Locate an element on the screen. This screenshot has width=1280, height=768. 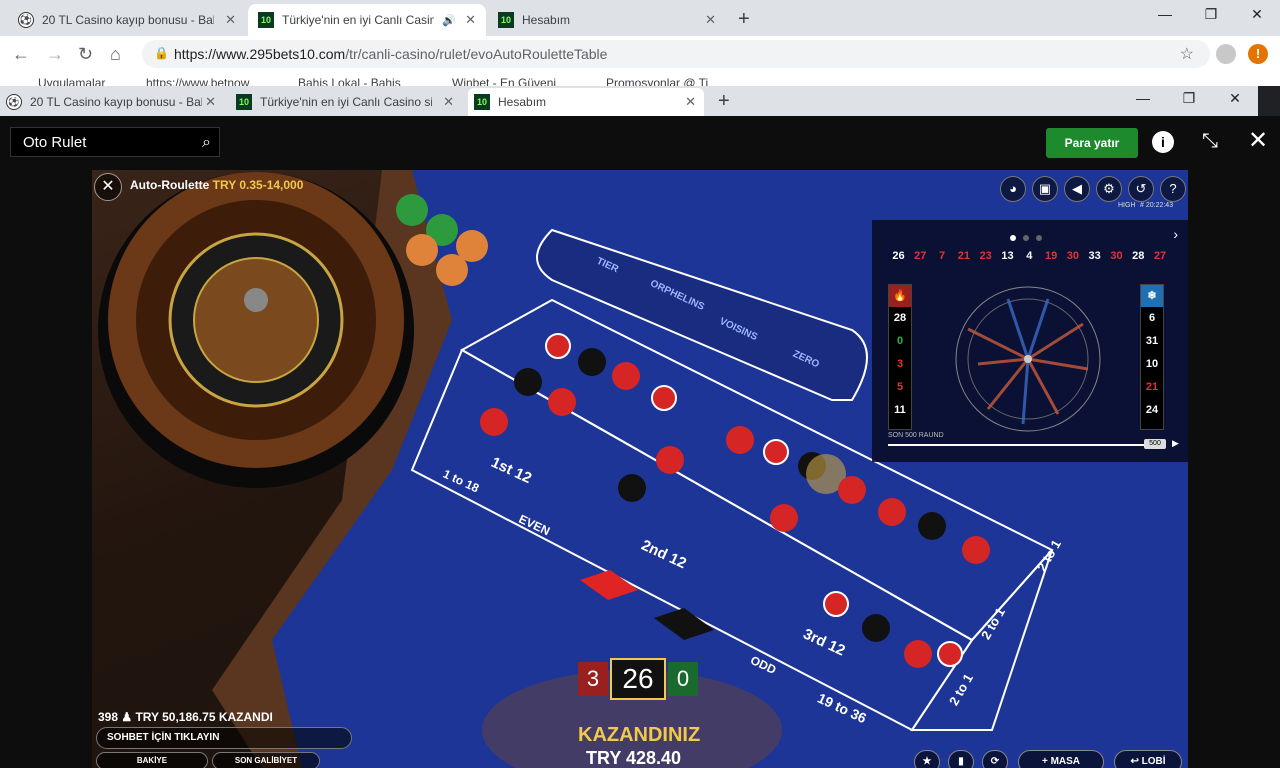
hot-number: 28 is located at coordinates (900, 318).